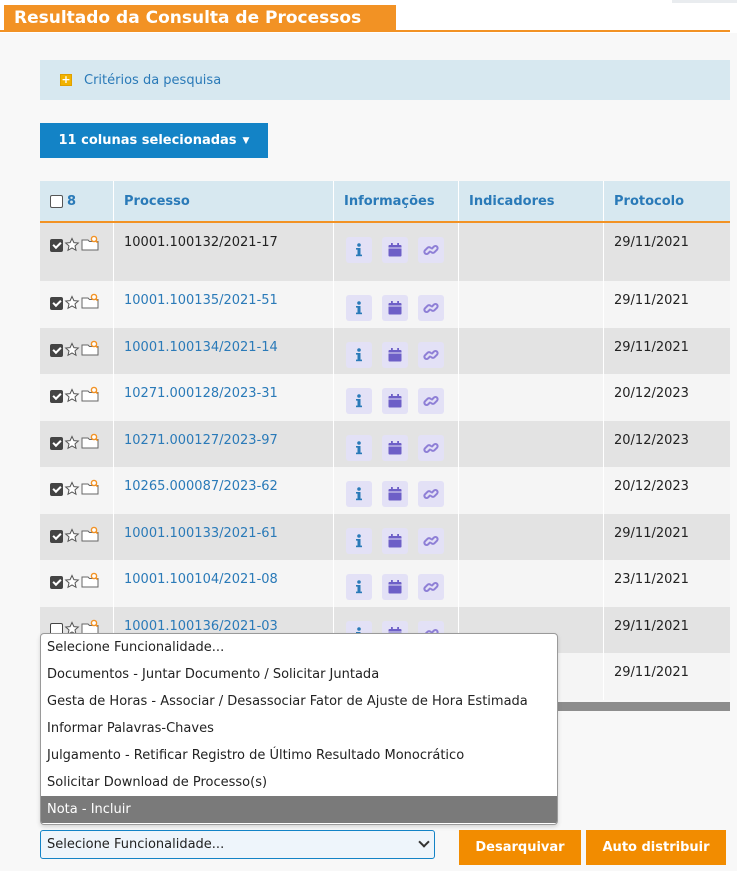  Describe the element at coordinates (704, 1) in the screenshot. I see `top-right-strip` at that location.